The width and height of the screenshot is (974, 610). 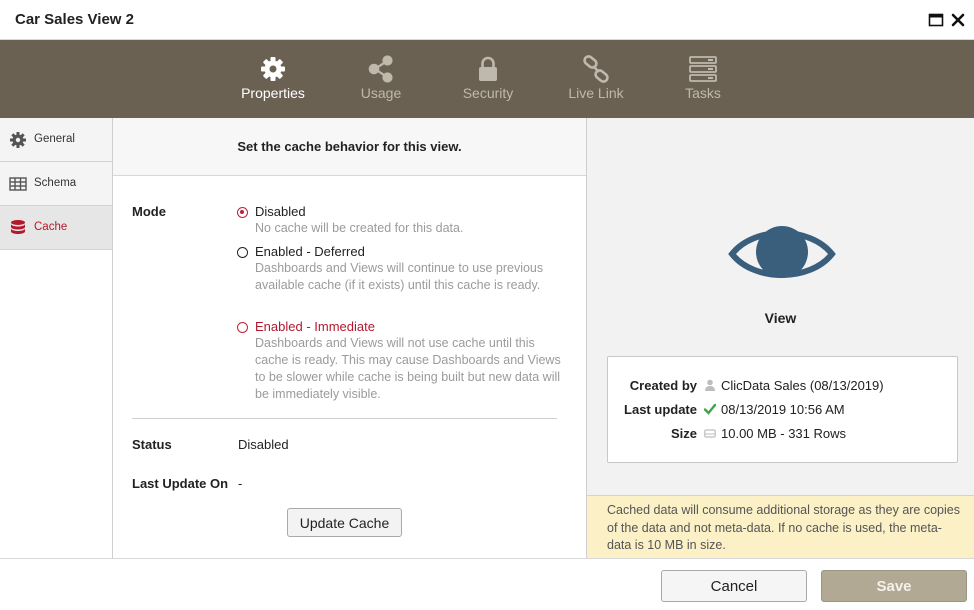 I want to click on radio-disabled-indicator, so click(x=242, y=212).